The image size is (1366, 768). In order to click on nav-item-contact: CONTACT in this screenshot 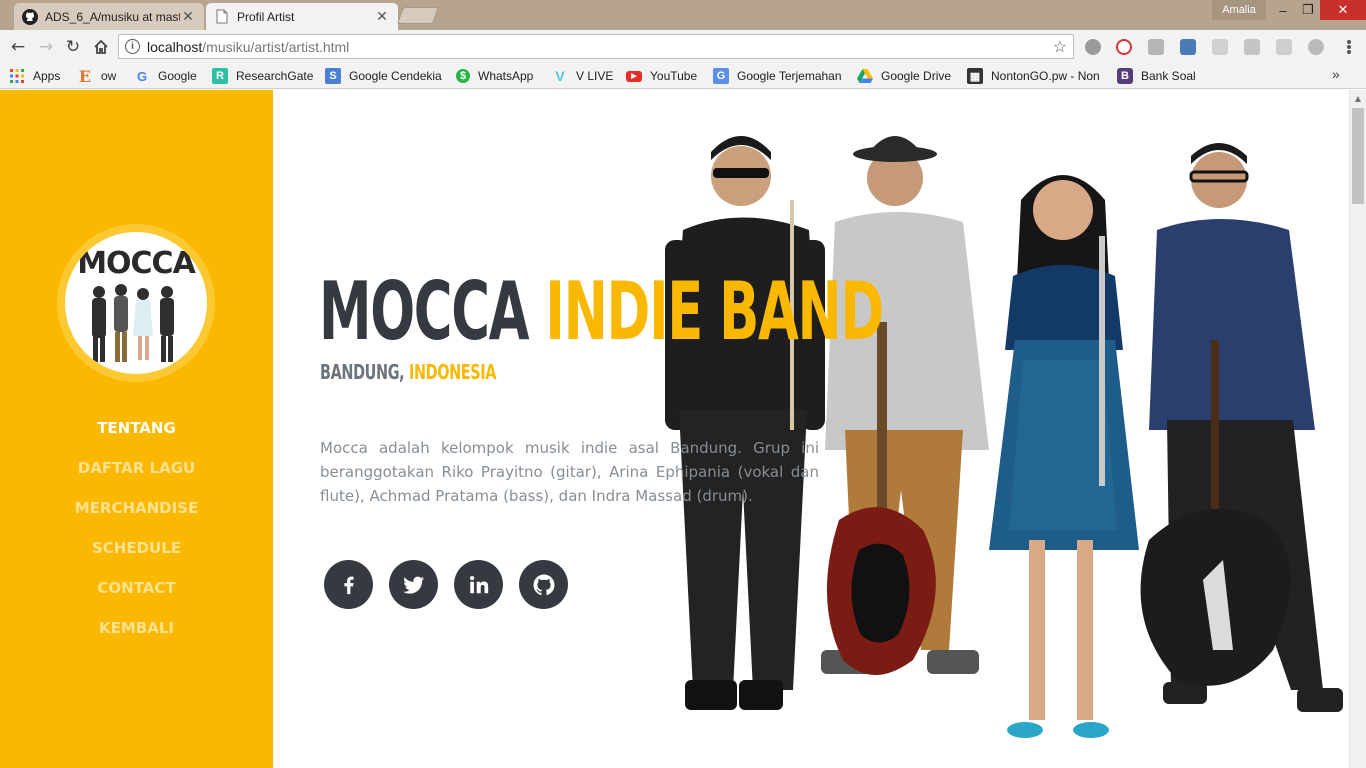, I will do `click(136, 588)`.